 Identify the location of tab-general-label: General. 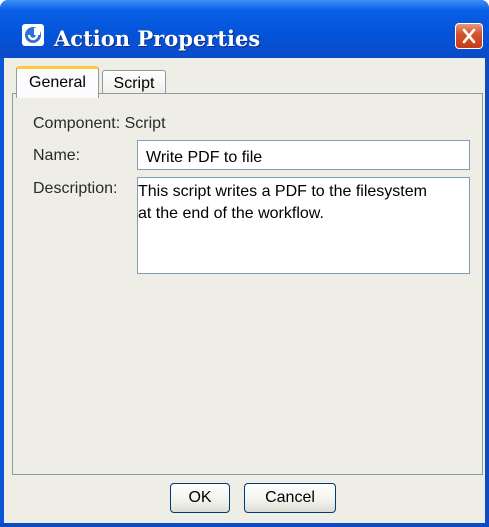
(57, 82).